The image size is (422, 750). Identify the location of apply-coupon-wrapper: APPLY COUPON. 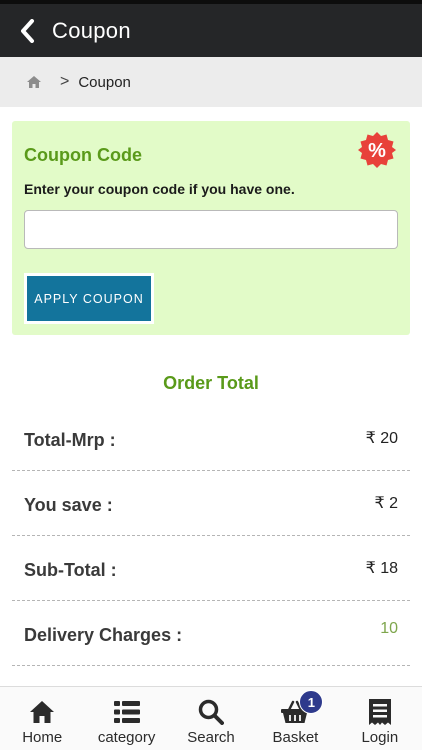
(89, 298).